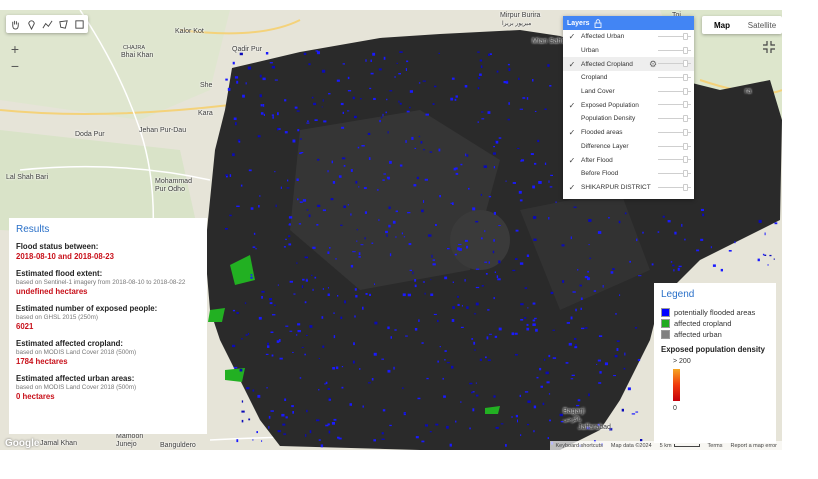  I want to click on legend-item: affected cropland, so click(715, 323).